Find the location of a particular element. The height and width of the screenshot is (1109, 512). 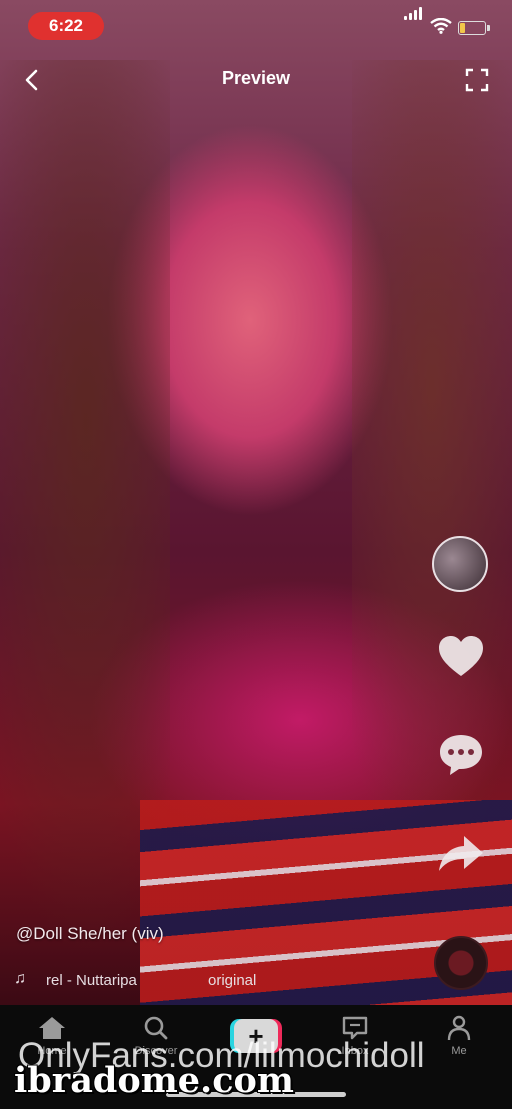

person-icon is located at coordinates (459, 1028).